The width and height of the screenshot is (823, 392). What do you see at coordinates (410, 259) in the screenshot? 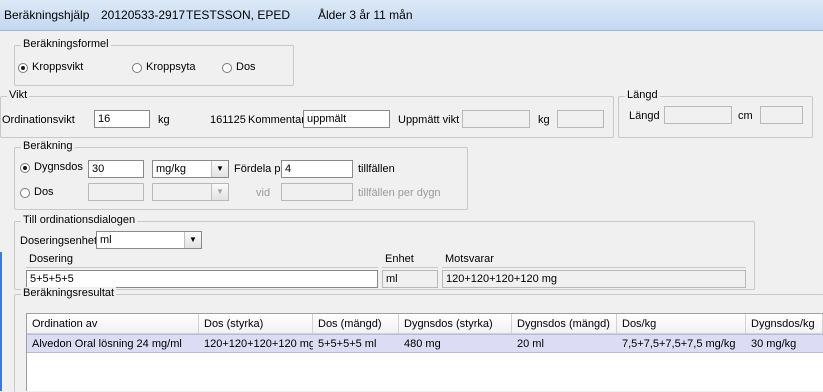
I see `enhet-header: Enhet` at bounding box center [410, 259].